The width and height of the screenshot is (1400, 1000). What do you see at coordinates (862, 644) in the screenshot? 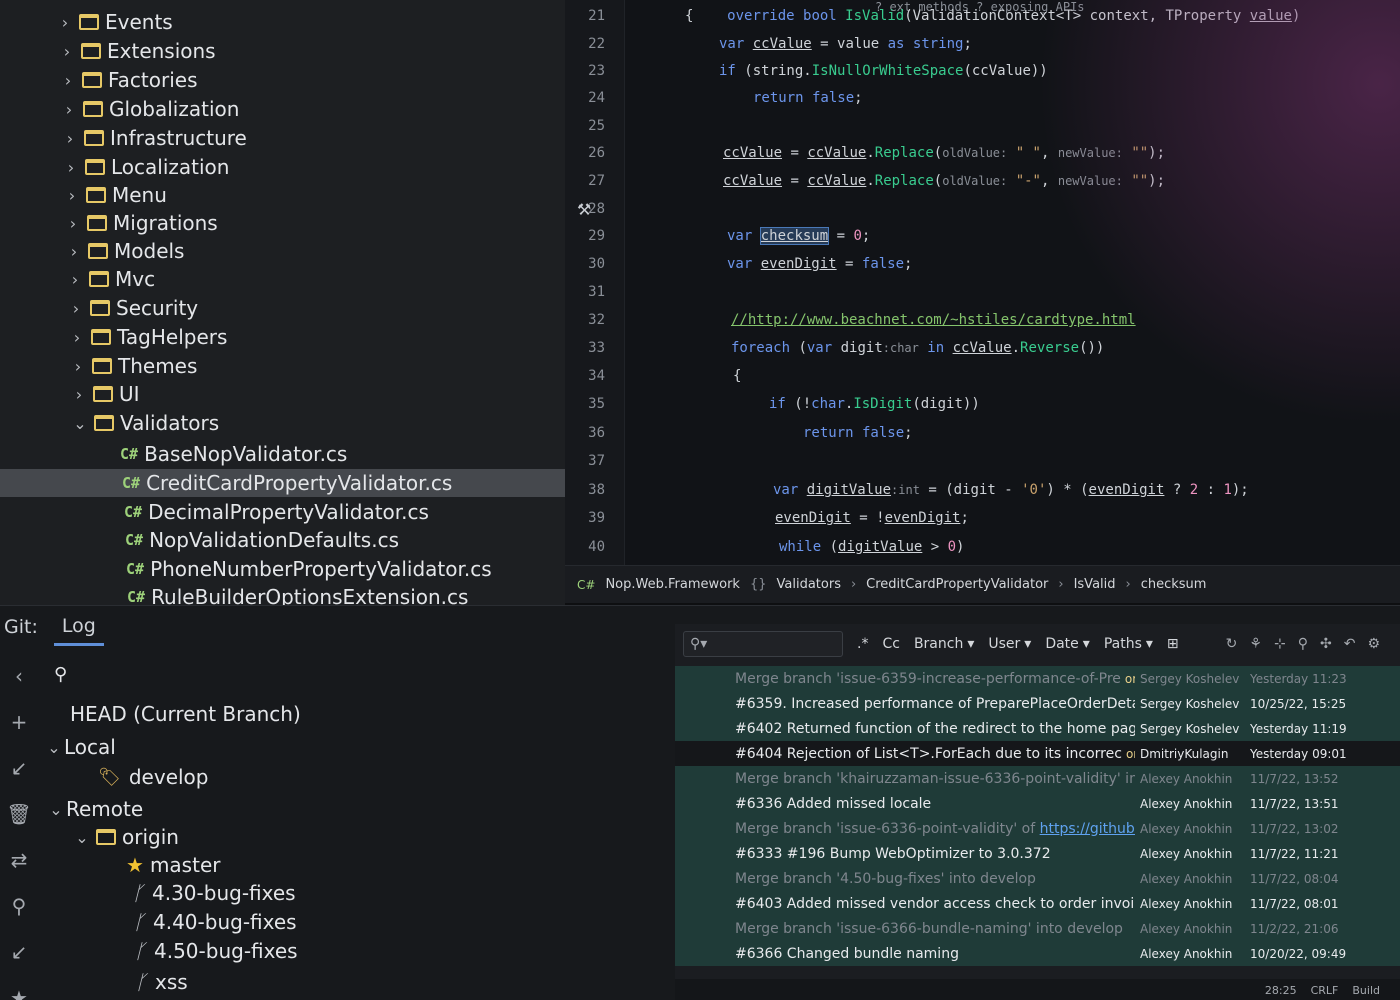
I see `regex-toggle: .*` at bounding box center [862, 644].